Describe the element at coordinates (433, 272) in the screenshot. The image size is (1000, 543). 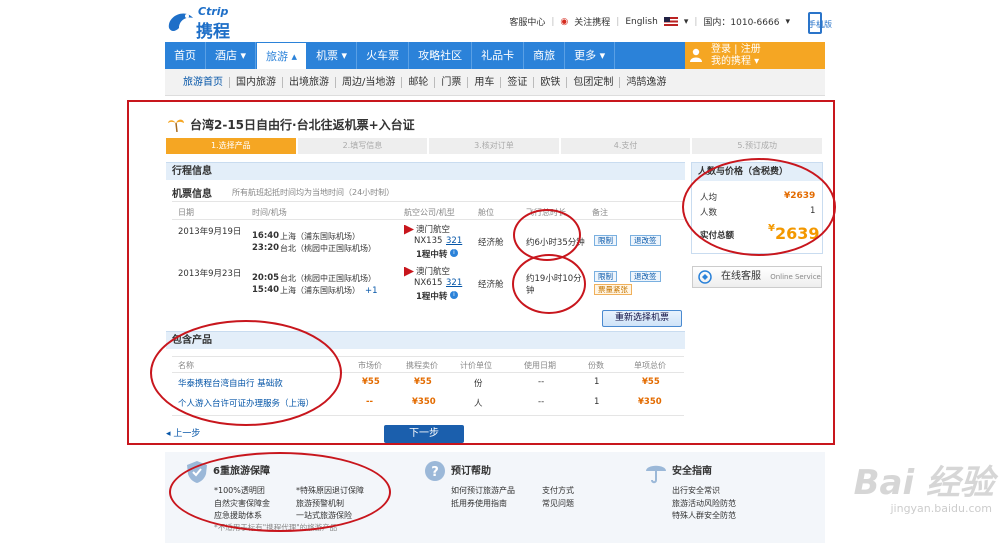
I see `airline-name: 澳门航空` at that location.